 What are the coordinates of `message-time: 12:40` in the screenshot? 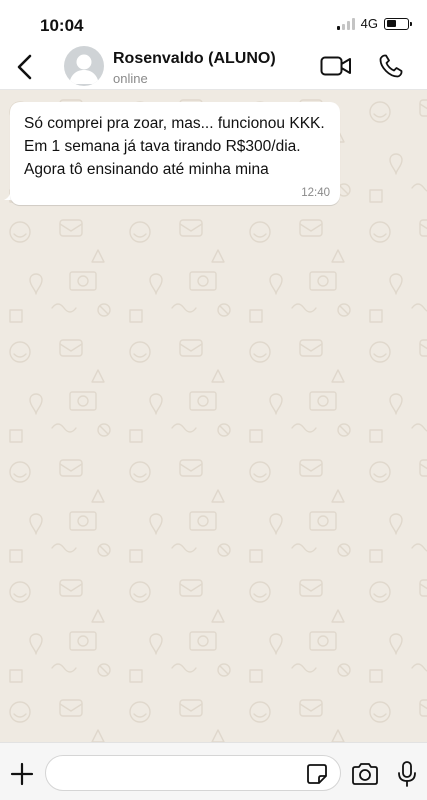 It's located at (315, 193).